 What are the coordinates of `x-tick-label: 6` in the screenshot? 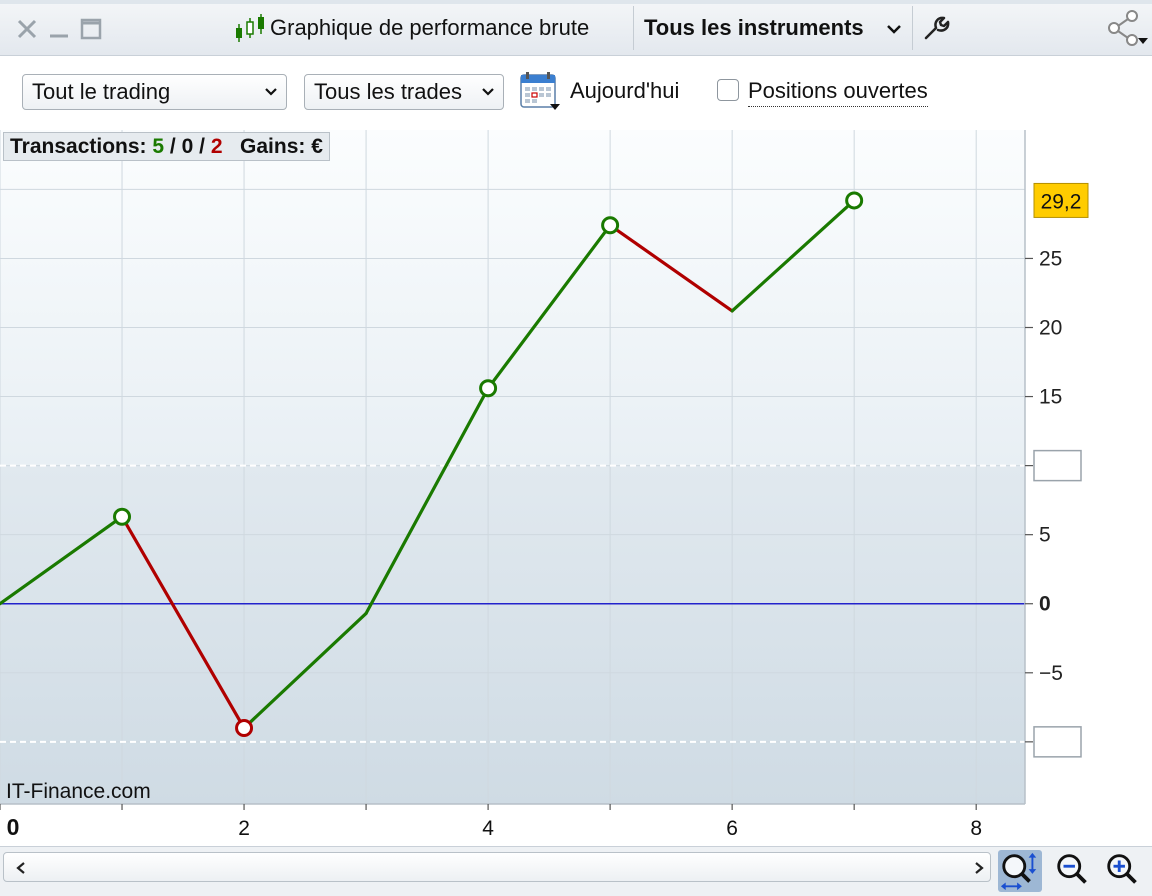 It's located at (732, 828).